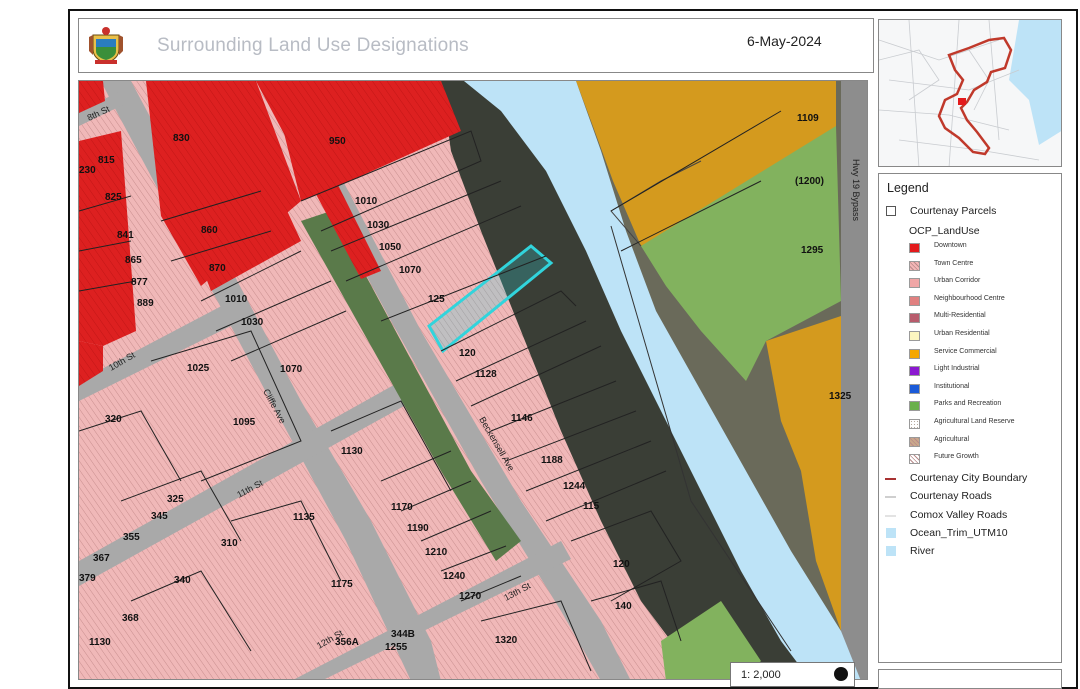 This screenshot has width=1080, height=689. I want to click on legend-item: Urban Corridor, so click(971, 283).